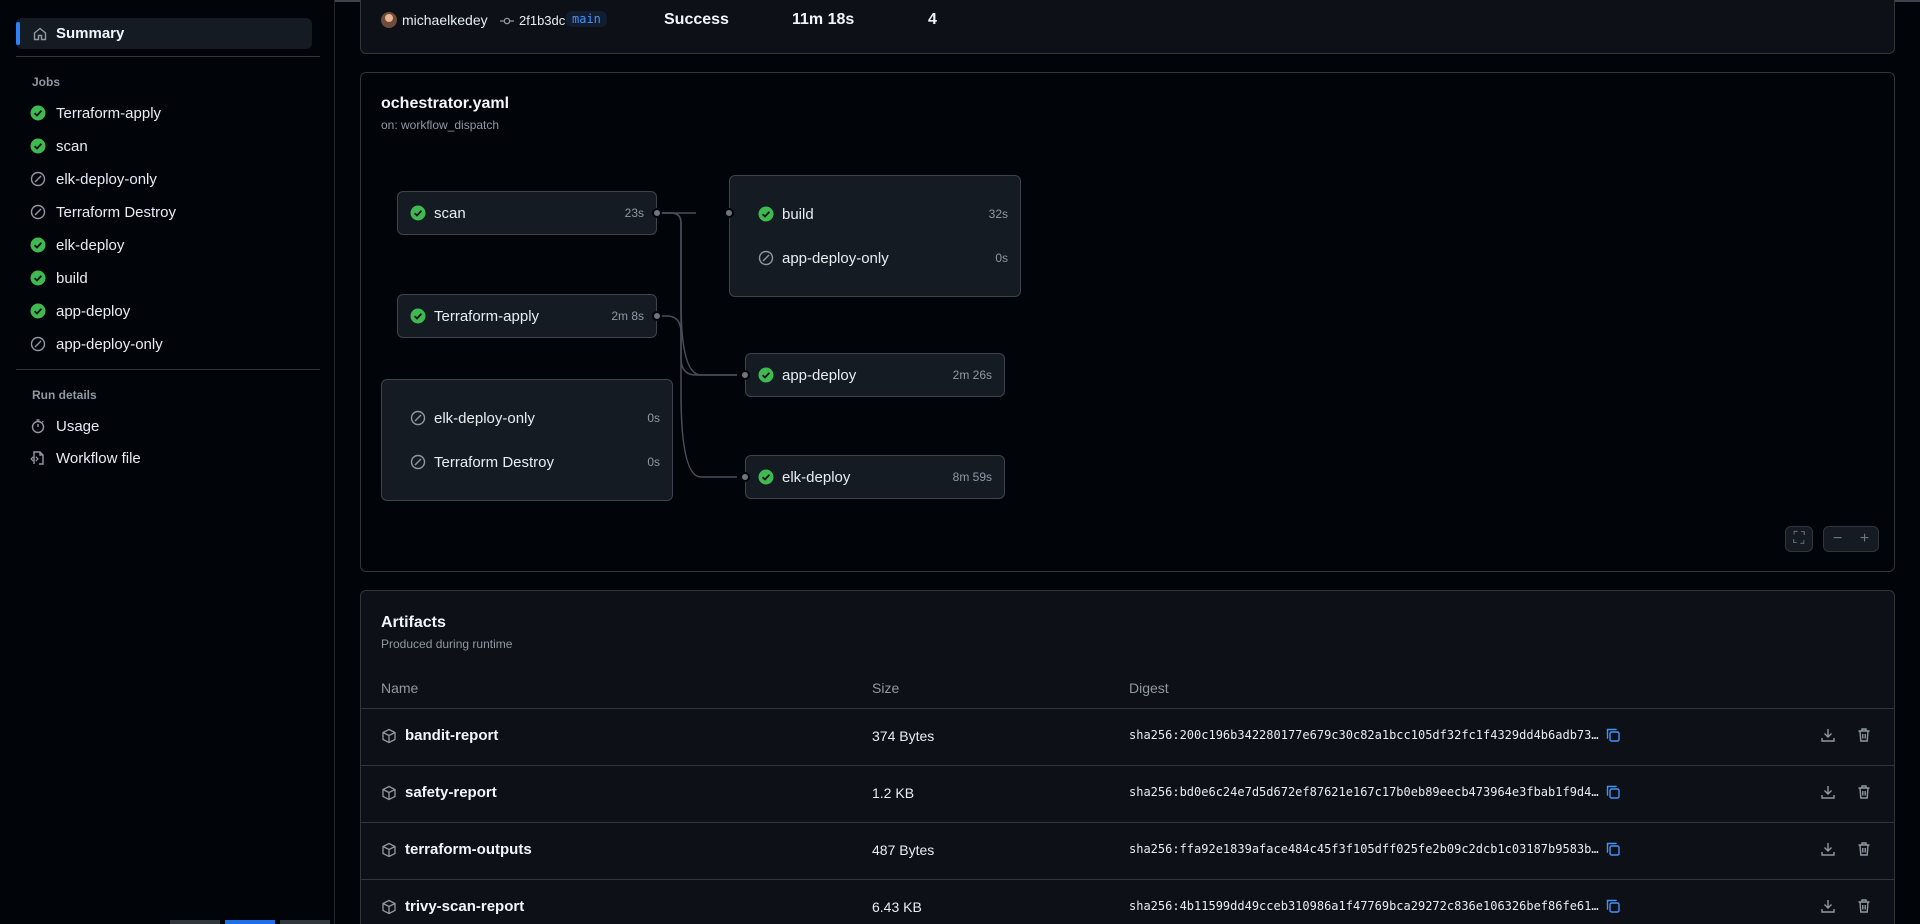 Image resolution: width=1920 pixels, height=924 pixels. What do you see at coordinates (819, 375) in the screenshot?
I see `job-name: app-deploy` at bounding box center [819, 375].